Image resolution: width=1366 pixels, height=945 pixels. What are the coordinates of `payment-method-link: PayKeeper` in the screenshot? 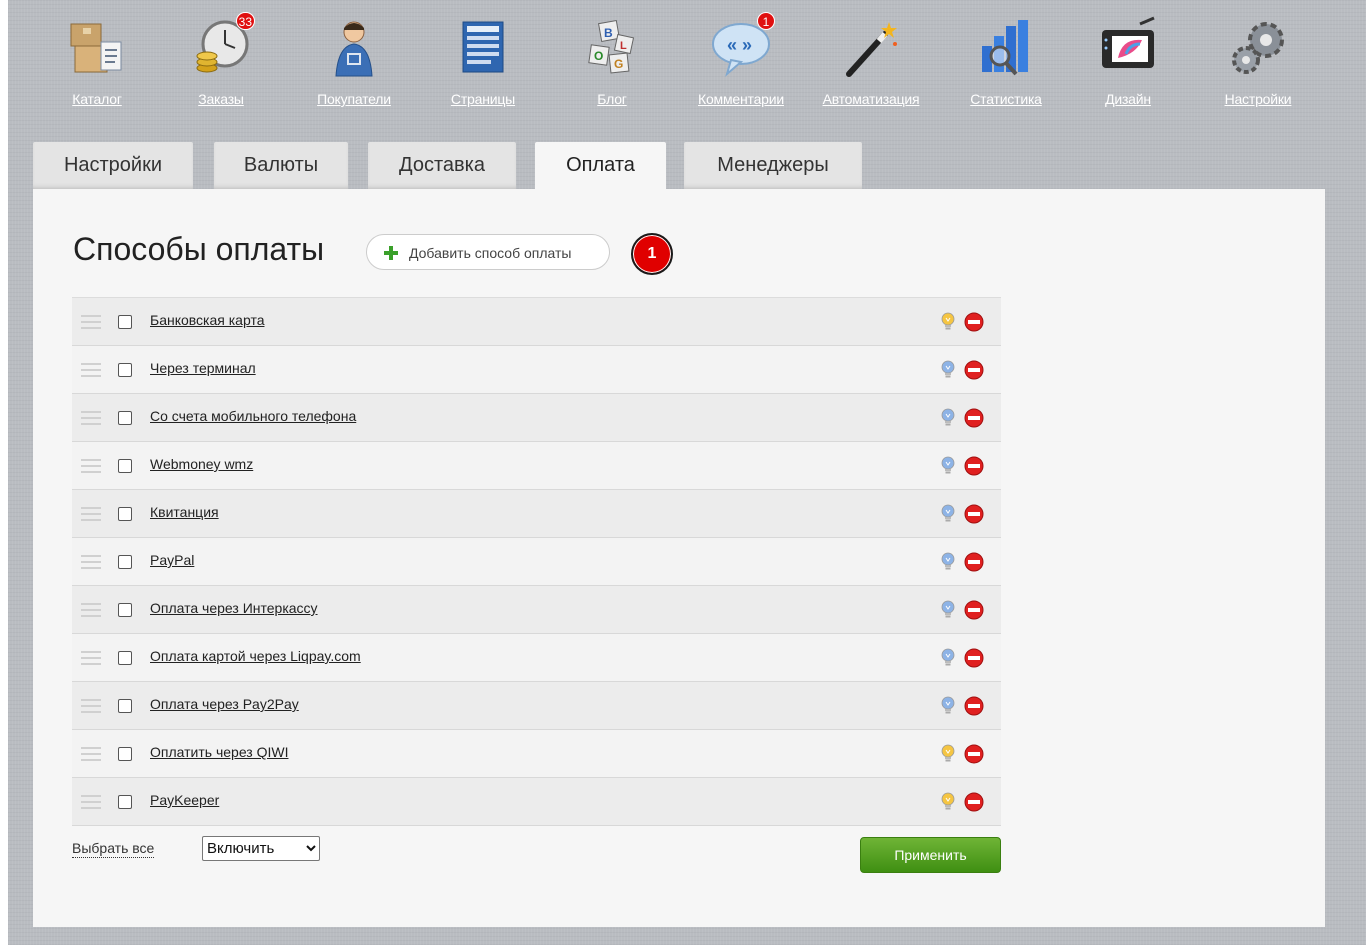 It's located at (184, 800).